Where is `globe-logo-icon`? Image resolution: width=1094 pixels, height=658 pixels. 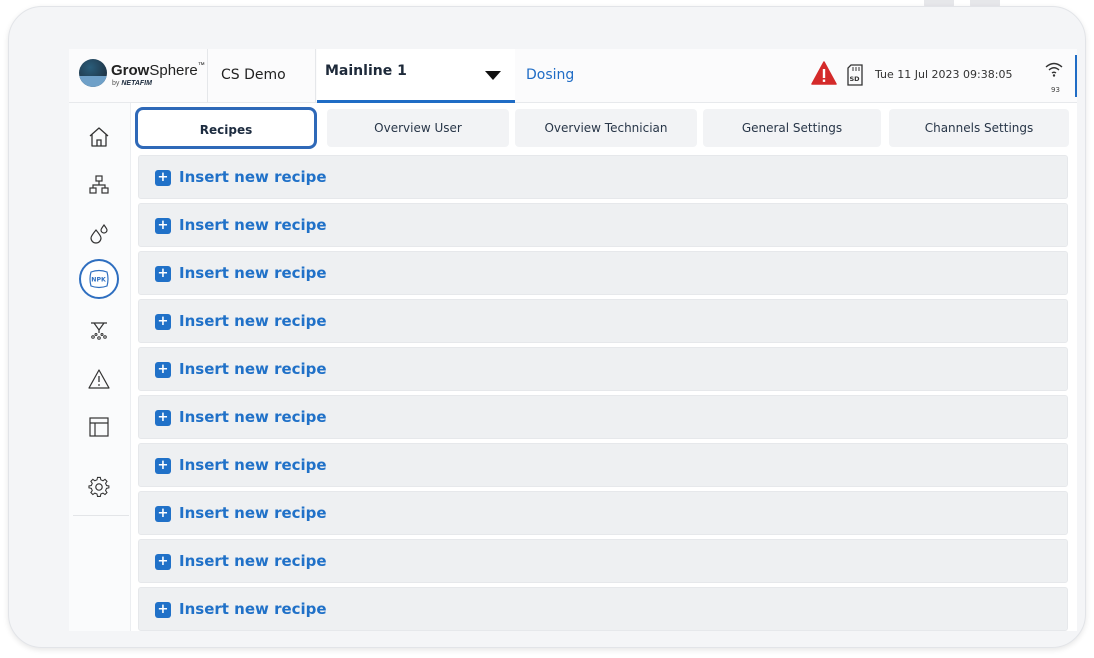
globe-logo-icon is located at coordinates (93, 73).